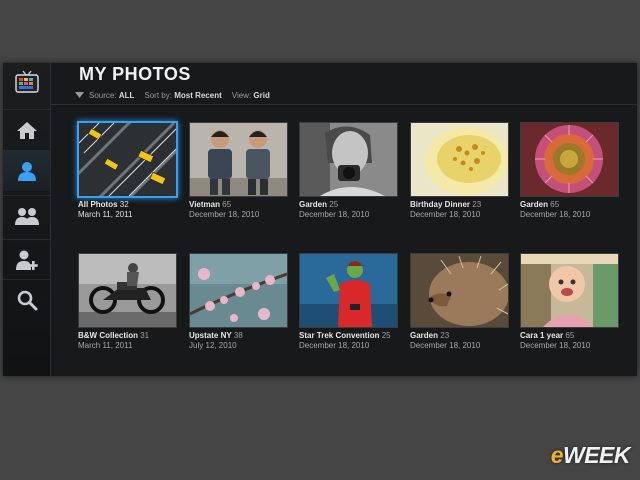  What do you see at coordinates (126, 95) in the screenshot?
I see `source-value: ALL` at bounding box center [126, 95].